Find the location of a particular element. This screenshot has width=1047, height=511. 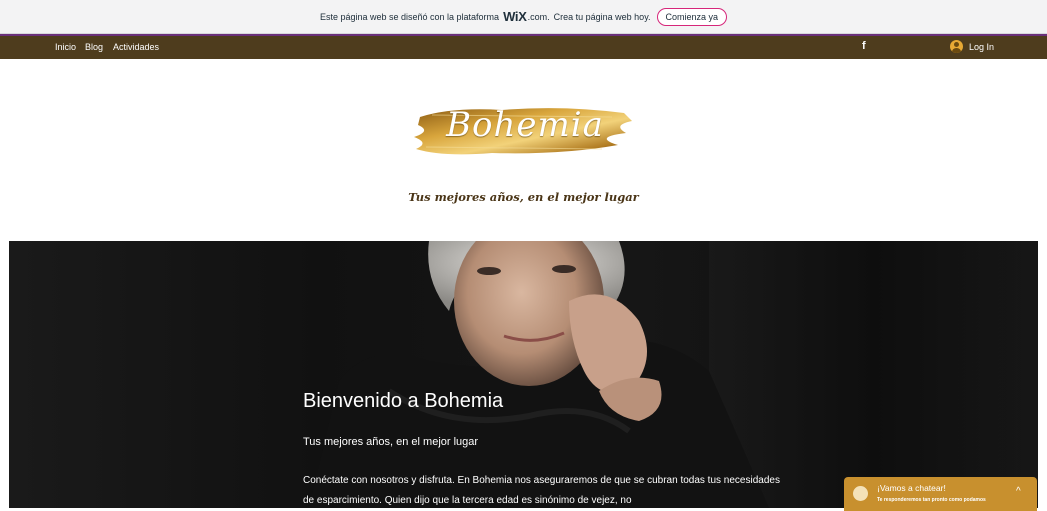

site-tagline: Tus mejores años, en el mejor lugar is located at coordinates (523, 197).